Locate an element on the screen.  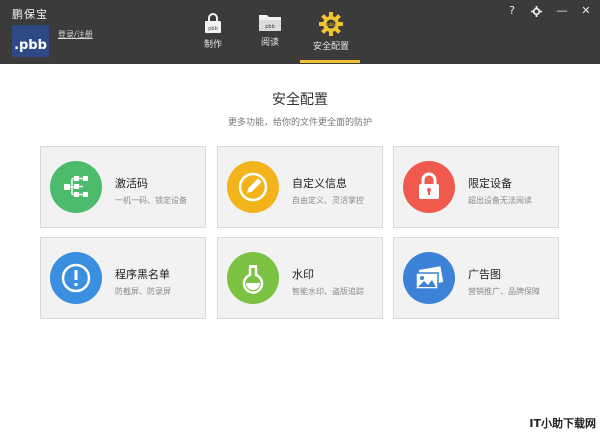
gear-icon is located at coordinates (536, 11).